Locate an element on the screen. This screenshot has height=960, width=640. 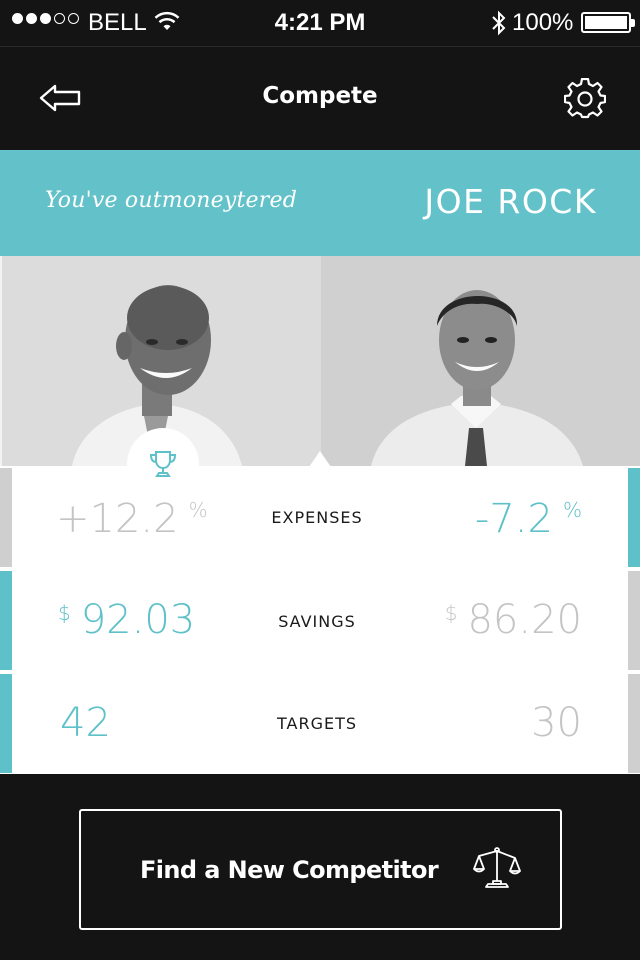
gear-icon is located at coordinates (585, 99).